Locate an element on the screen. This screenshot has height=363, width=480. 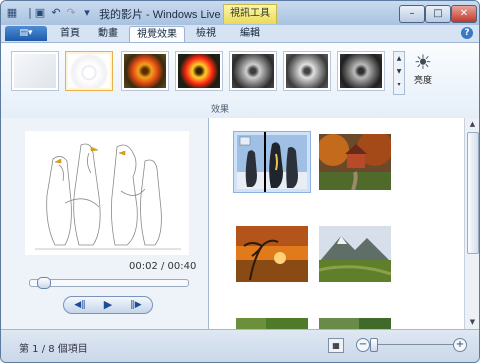
scroll-up-icon: ▲ is located at coordinates (472, 124).